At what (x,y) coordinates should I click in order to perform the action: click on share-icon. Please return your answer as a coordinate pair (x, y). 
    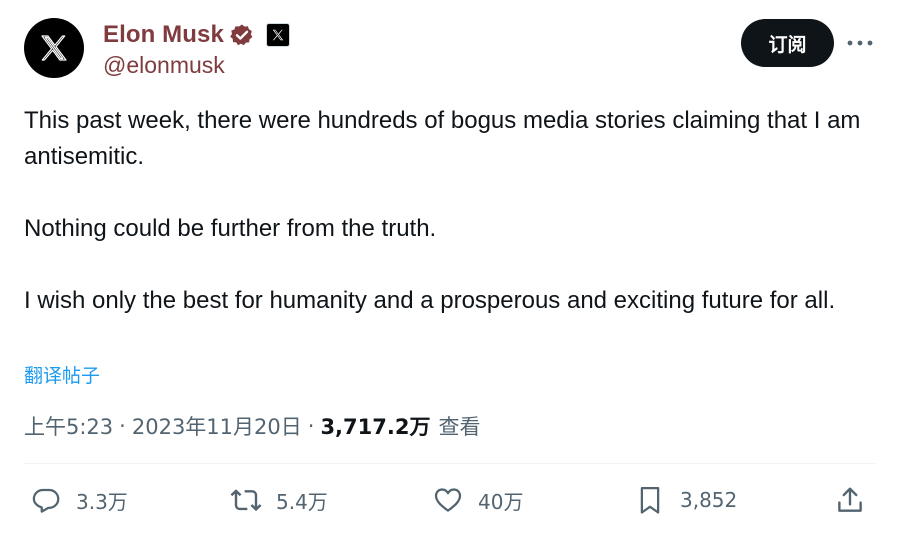
    Looking at the image, I should click on (850, 500).